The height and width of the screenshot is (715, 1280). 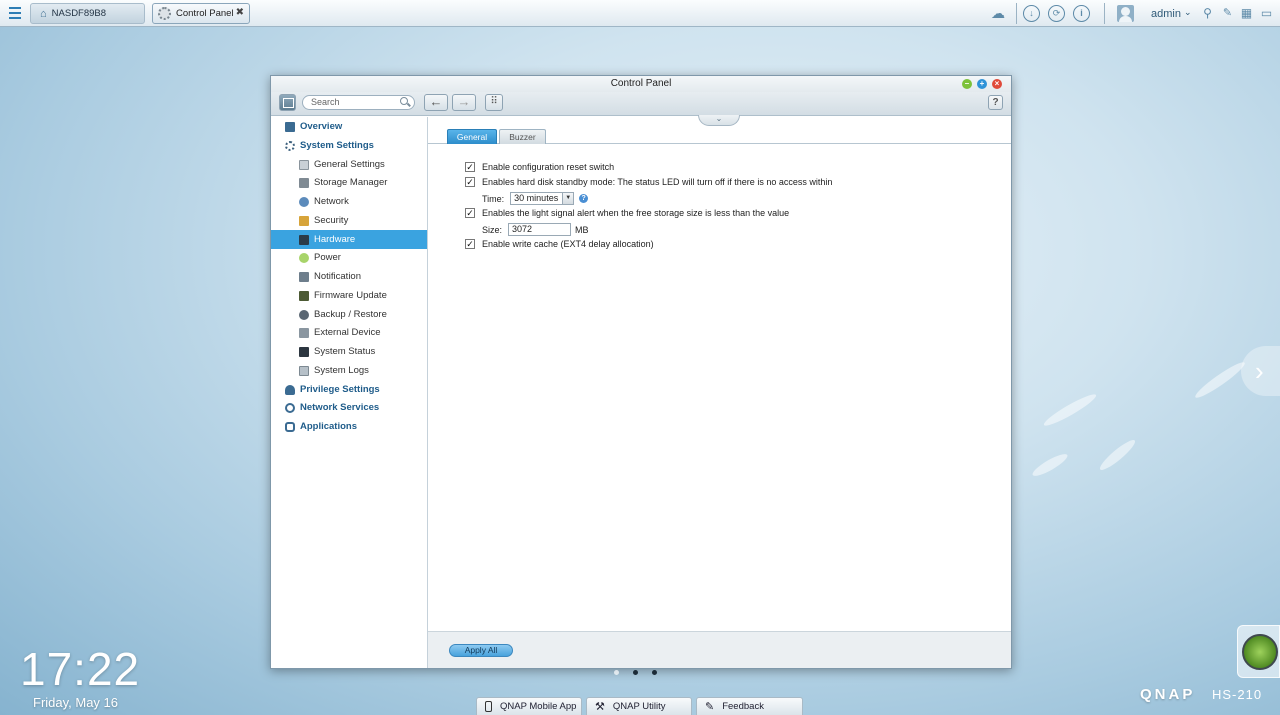 I want to click on minimize-button: –, so click(x=967, y=84).